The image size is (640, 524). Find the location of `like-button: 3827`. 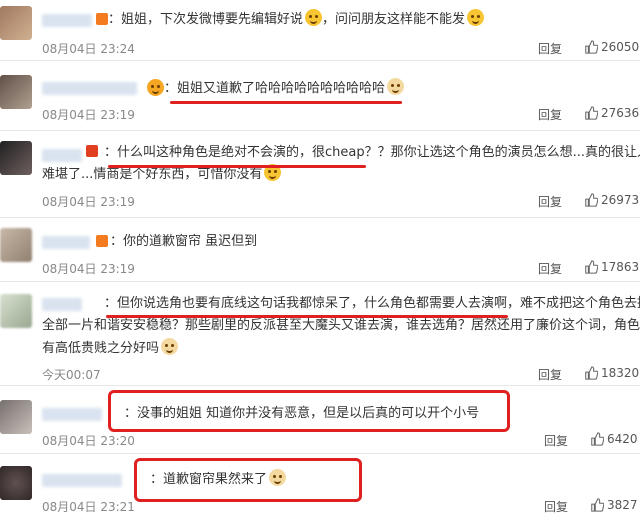

like-button: 3827 is located at coordinates (614, 505).